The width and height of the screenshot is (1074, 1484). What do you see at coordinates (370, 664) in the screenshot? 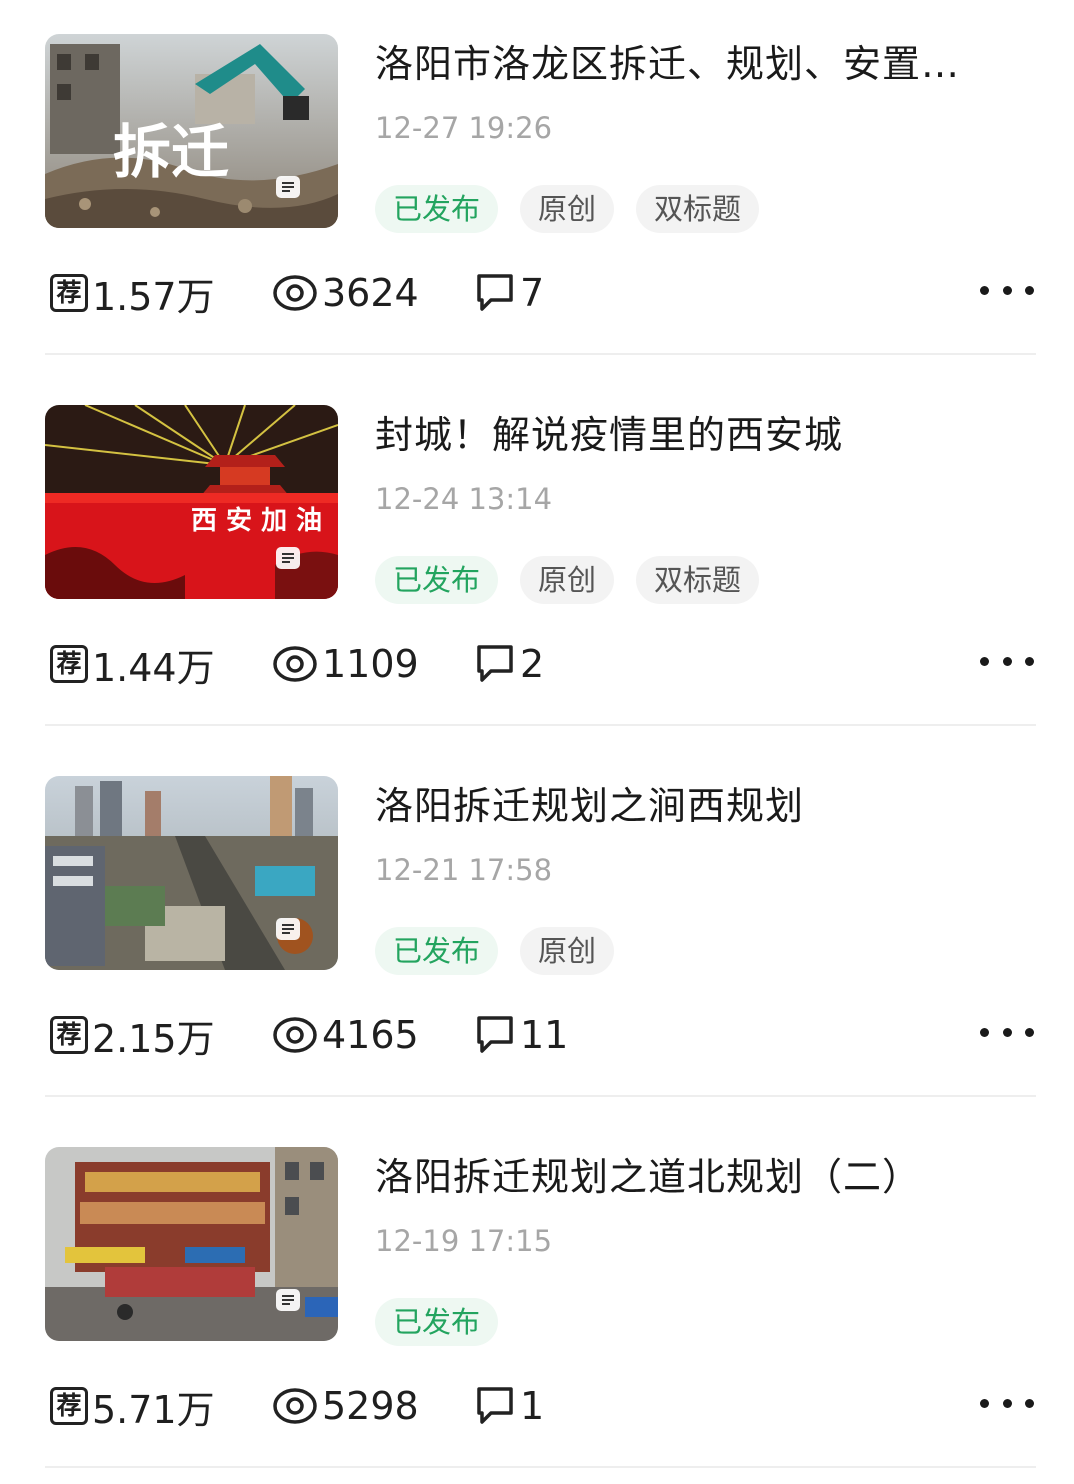
I see `views-count: 1109` at bounding box center [370, 664].